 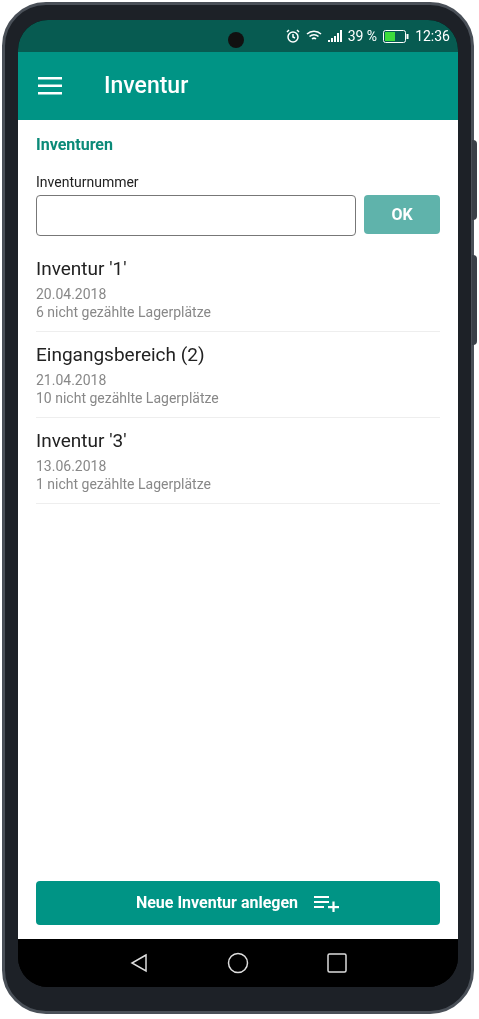 I want to click on uncounted-locations: 1 nicht gezählte Lagerplätze, so click(x=124, y=484).